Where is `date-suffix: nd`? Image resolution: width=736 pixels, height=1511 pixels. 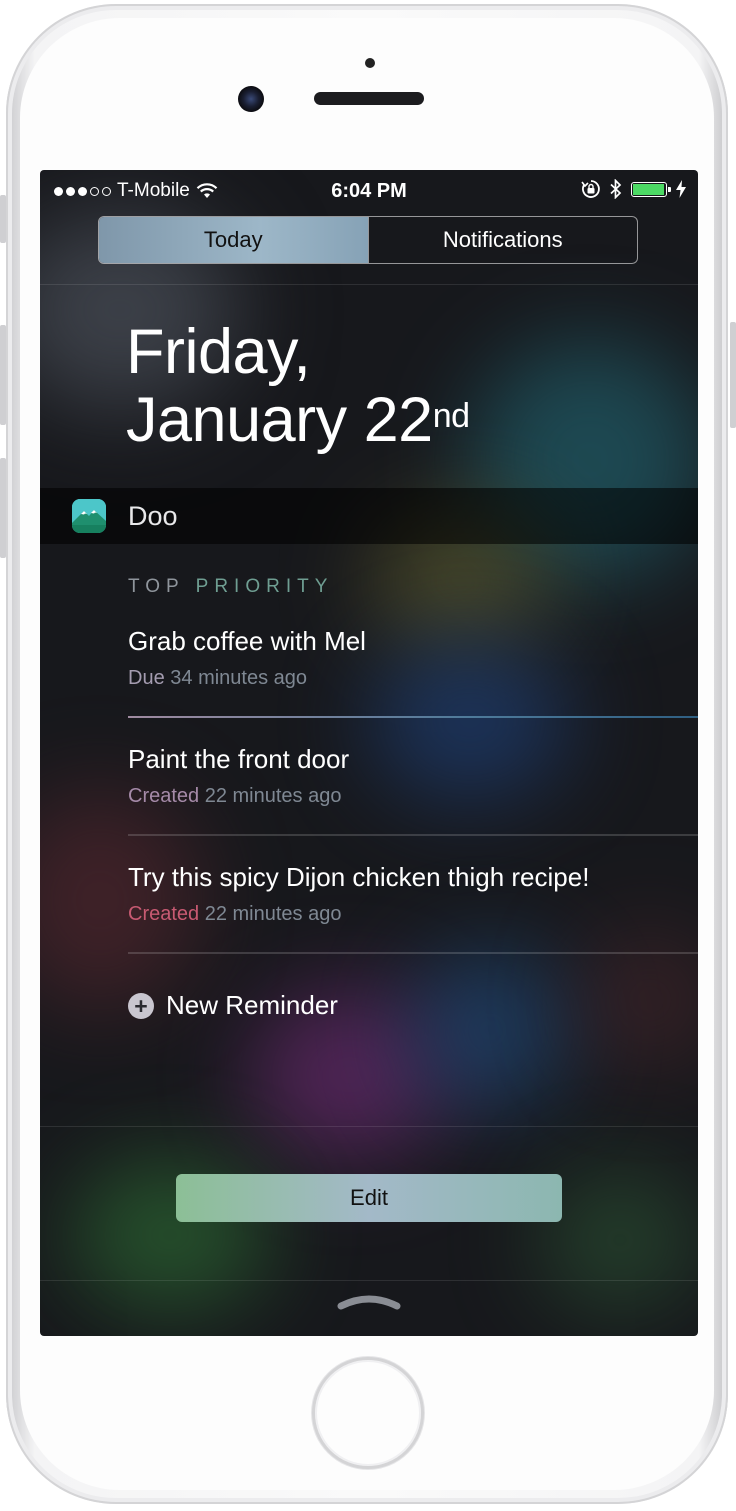
date-suffix: nd is located at coordinates (451, 416).